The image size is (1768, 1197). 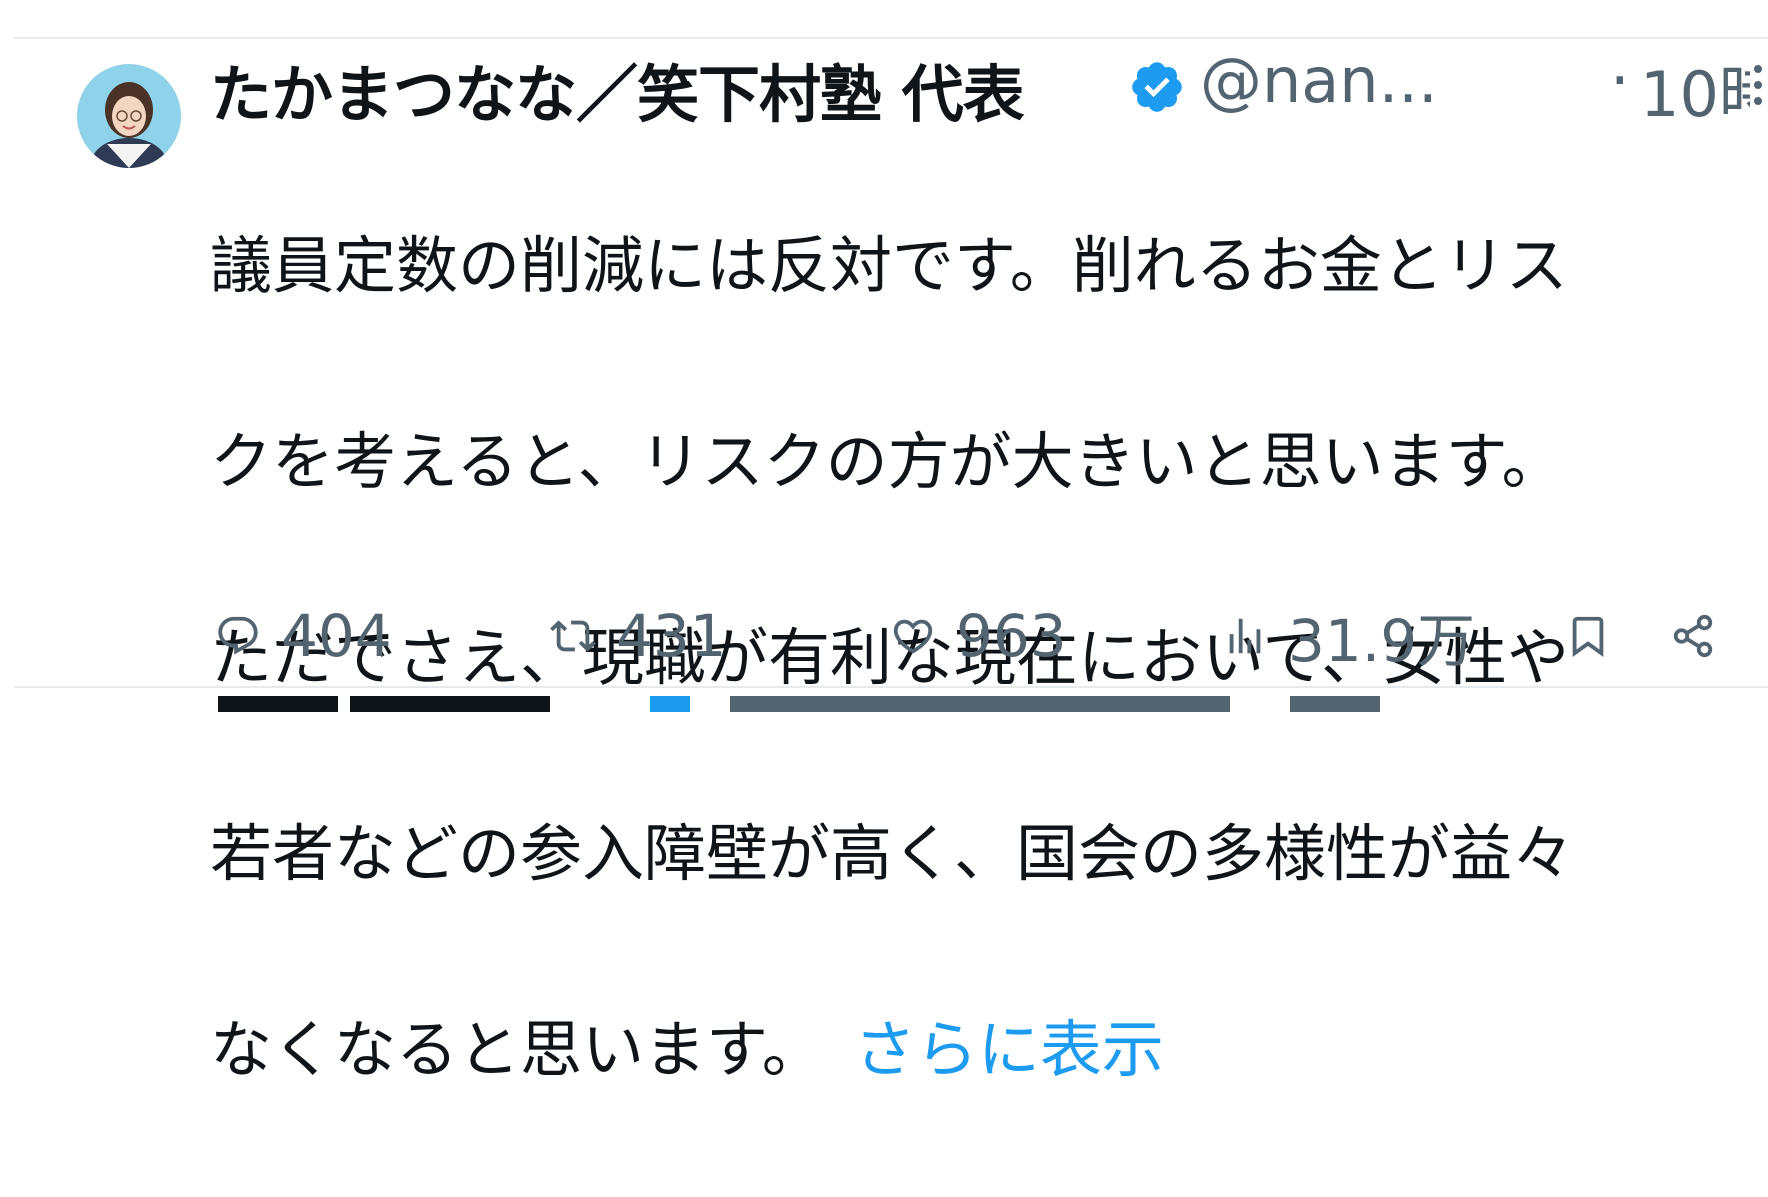 I want to click on share-icon, so click(x=1693, y=636).